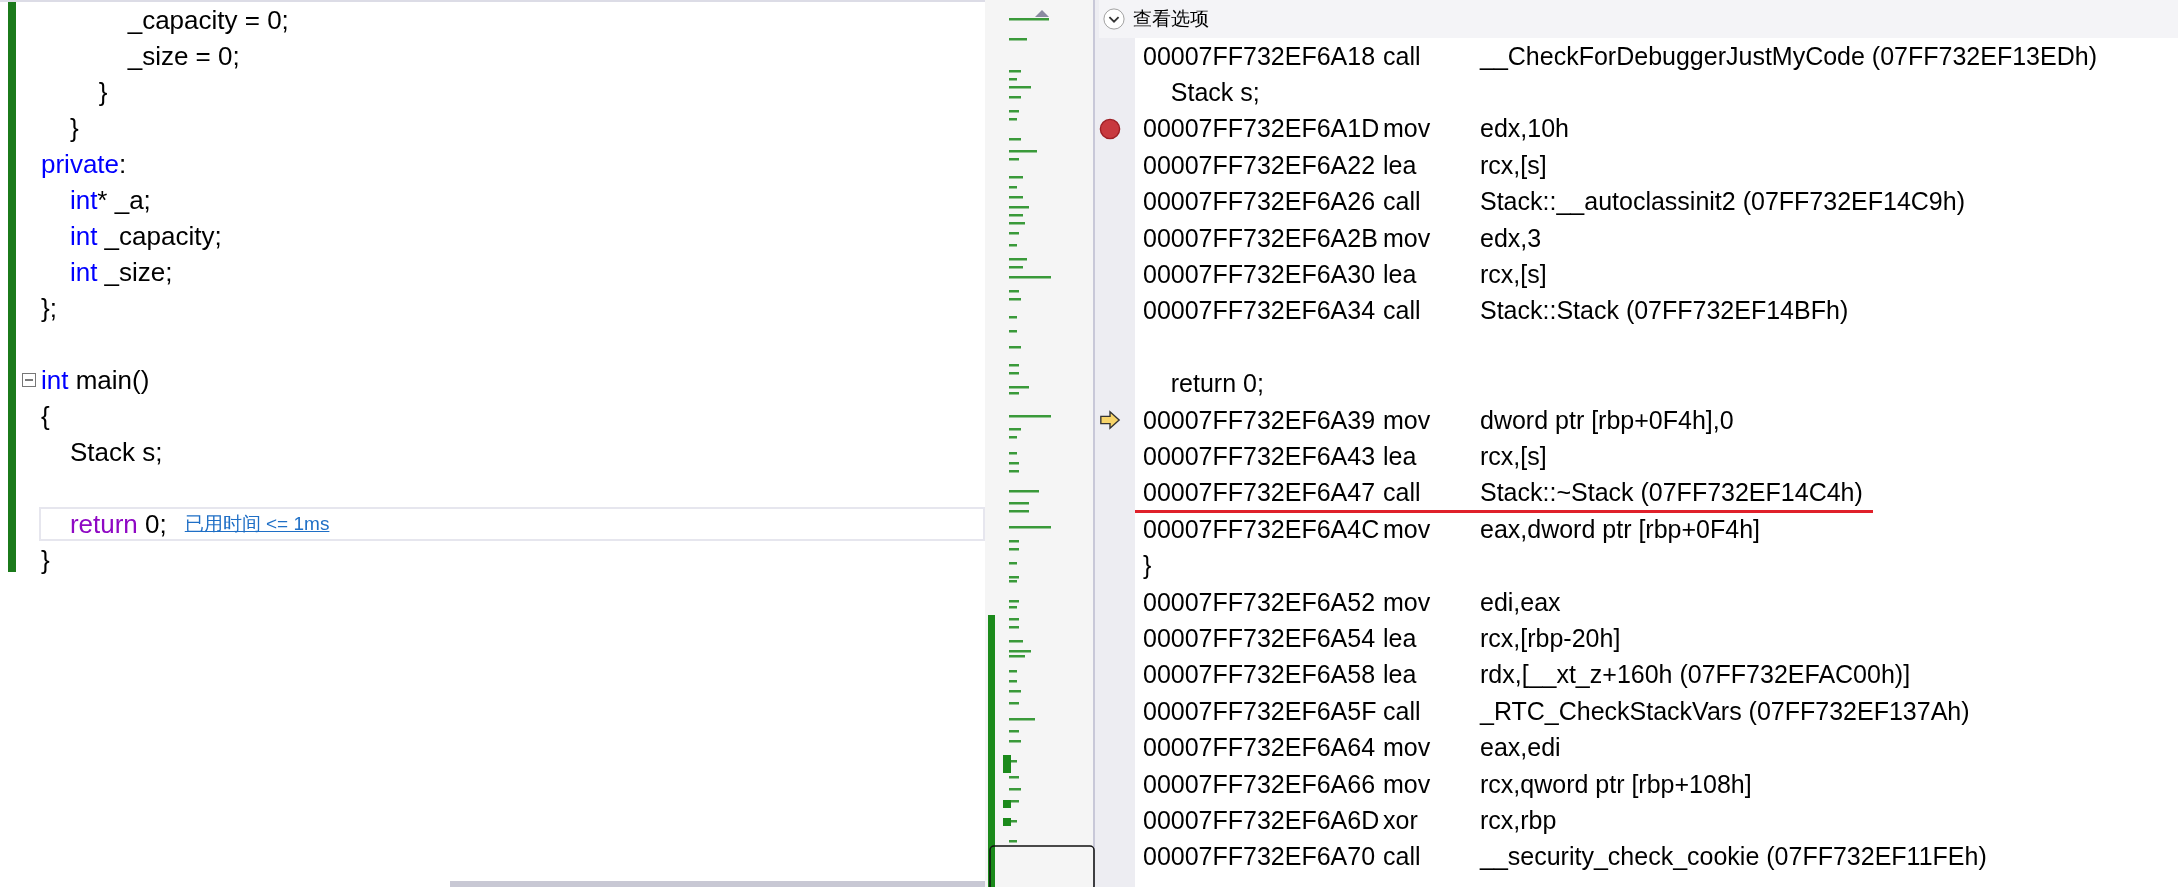 The height and width of the screenshot is (887, 2178). Describe the element at coordinates (1260, 275) in the screenshot. I see `address-text: 00007FF732EF6A30` at that location.